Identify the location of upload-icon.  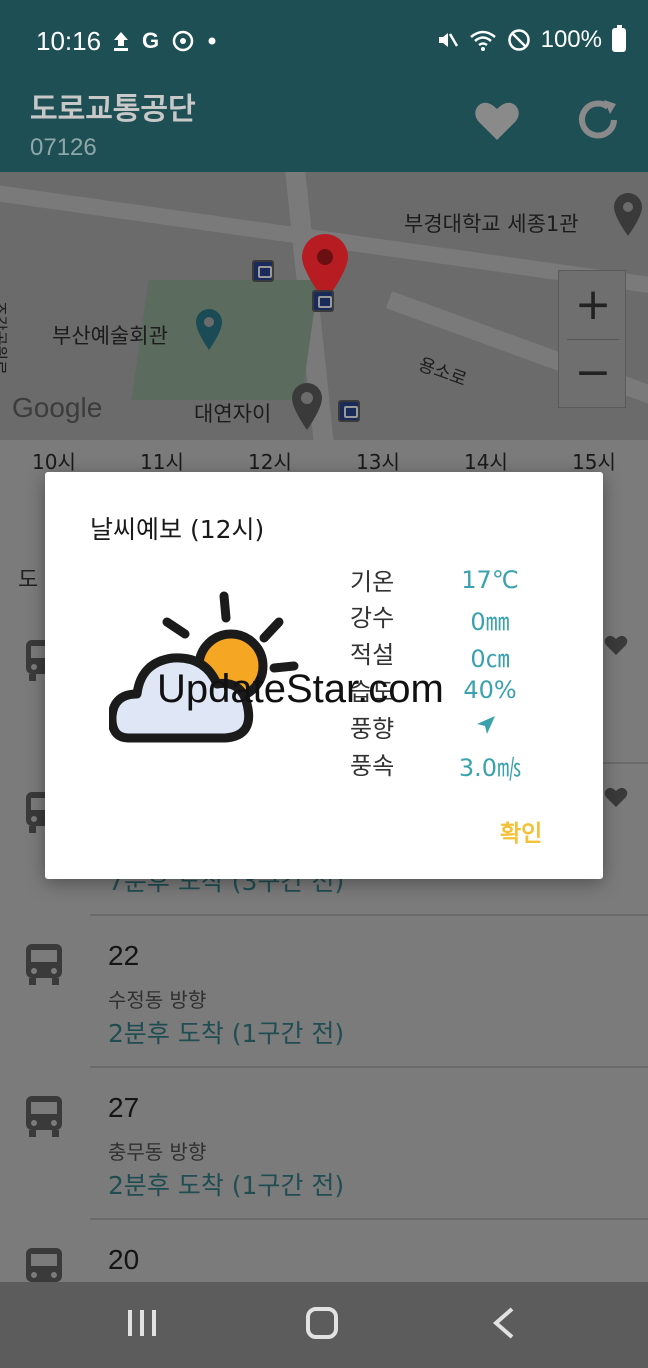
(121, 41).